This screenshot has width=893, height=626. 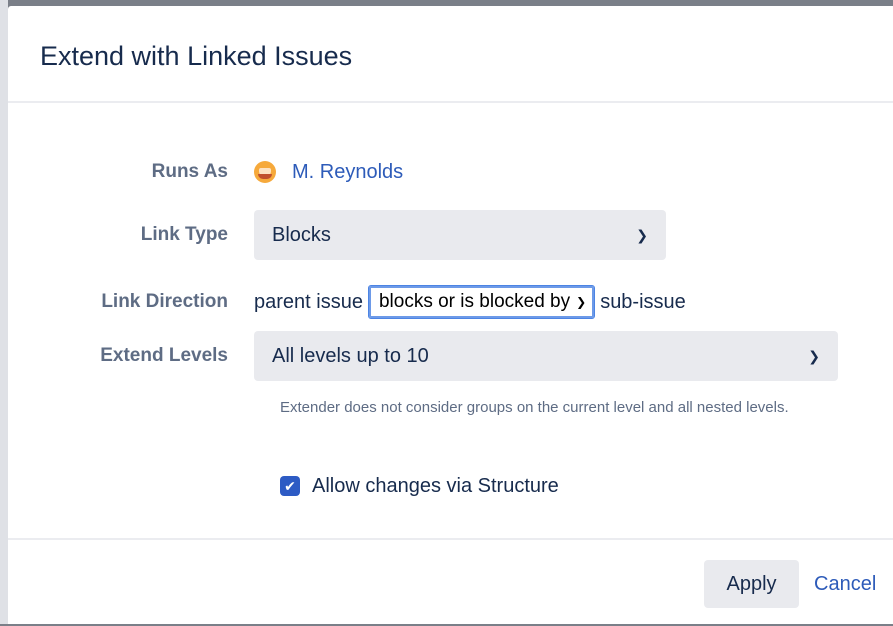 I want to click on link-direction-select: blocks or is blocked by ❯, so click(x=481, y=302).